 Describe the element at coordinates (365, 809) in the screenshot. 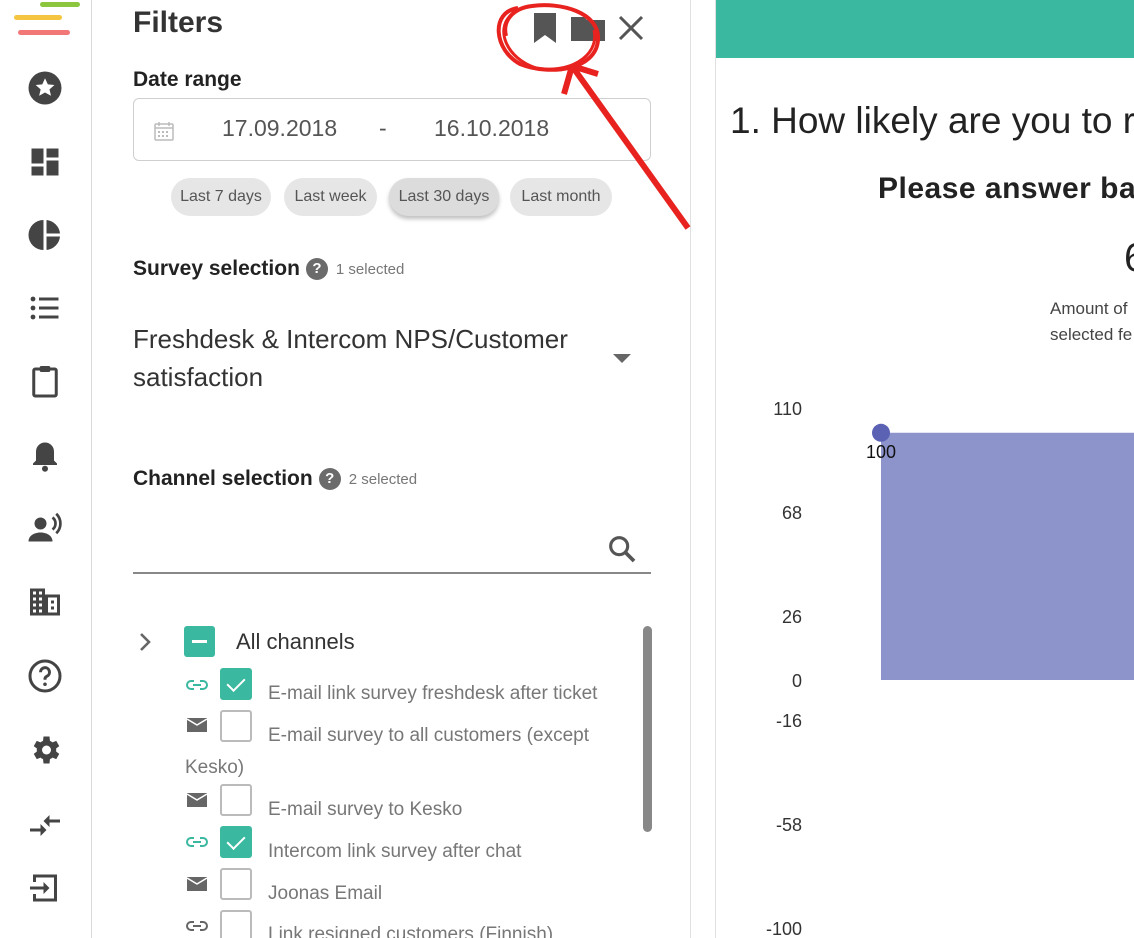

I see `channel-label: E-mail survey to Kesko` at that location.